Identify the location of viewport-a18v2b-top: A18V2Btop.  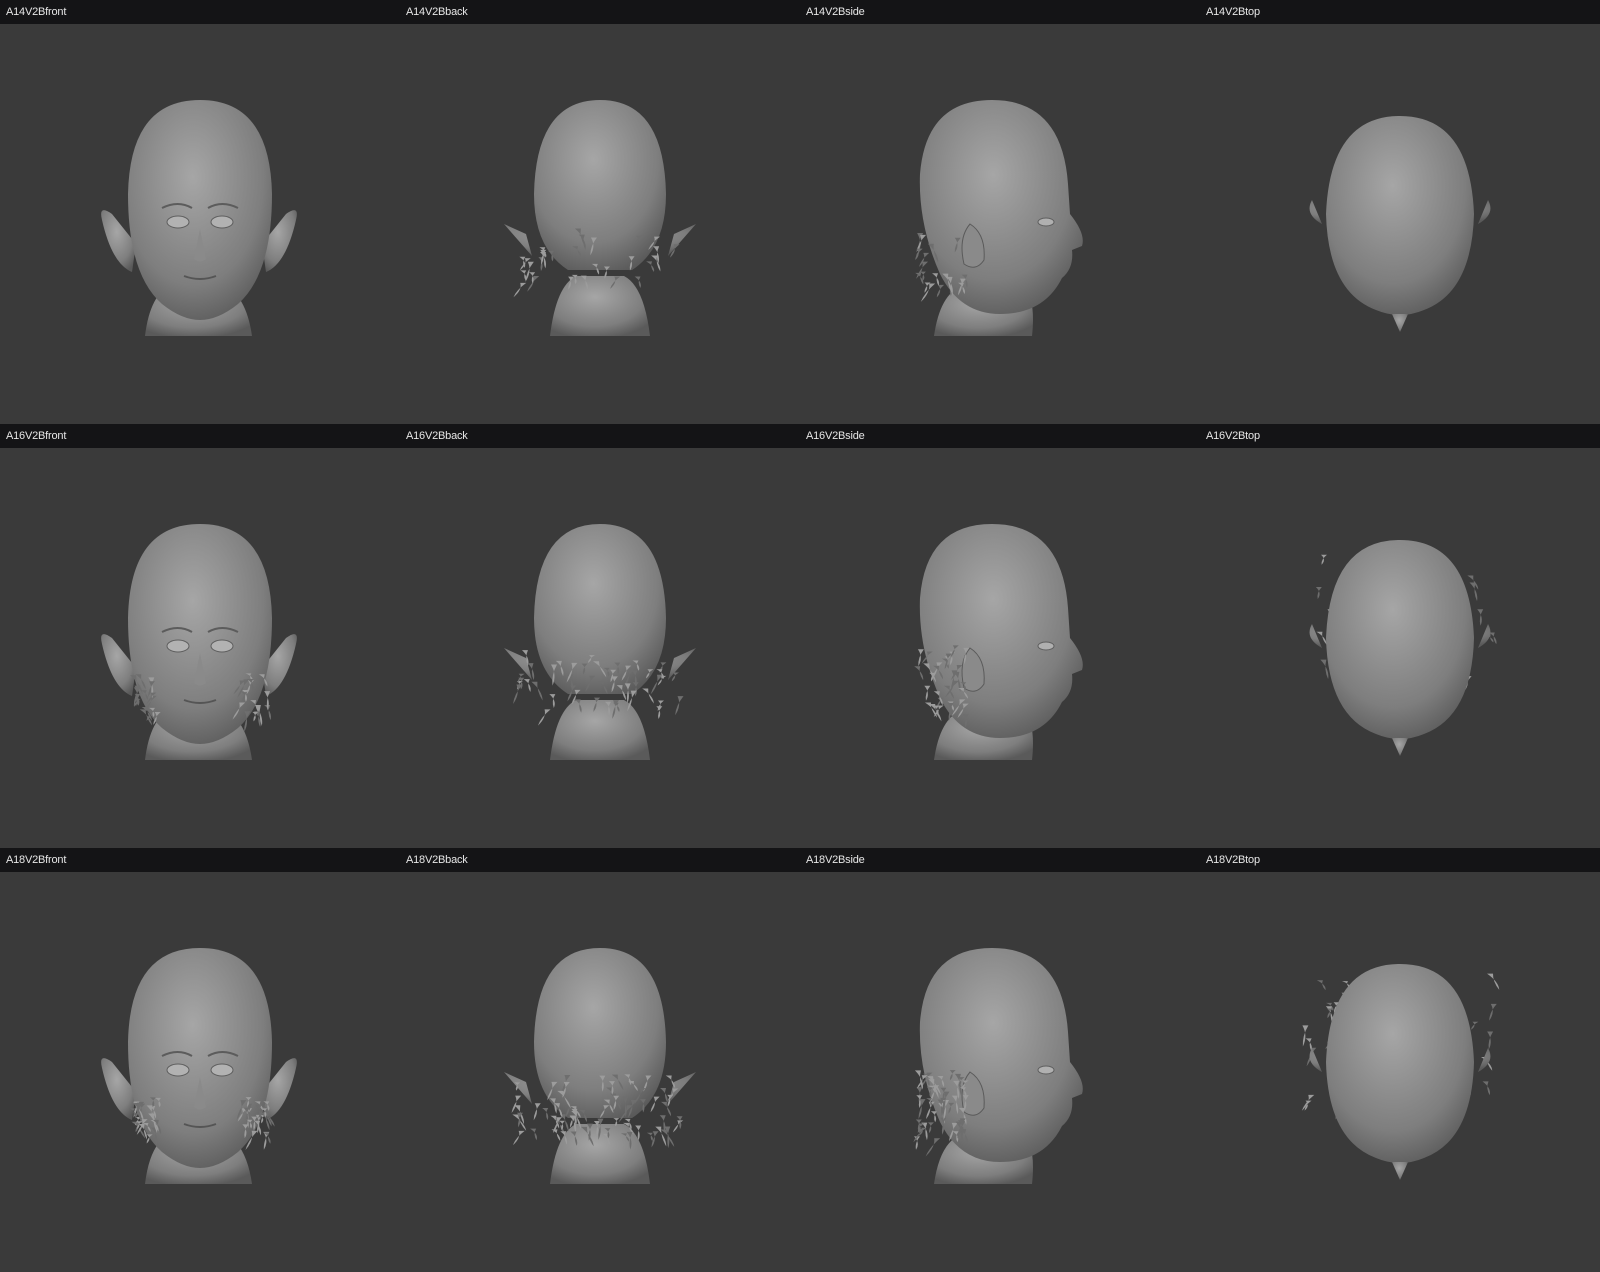
(1400, 1060).